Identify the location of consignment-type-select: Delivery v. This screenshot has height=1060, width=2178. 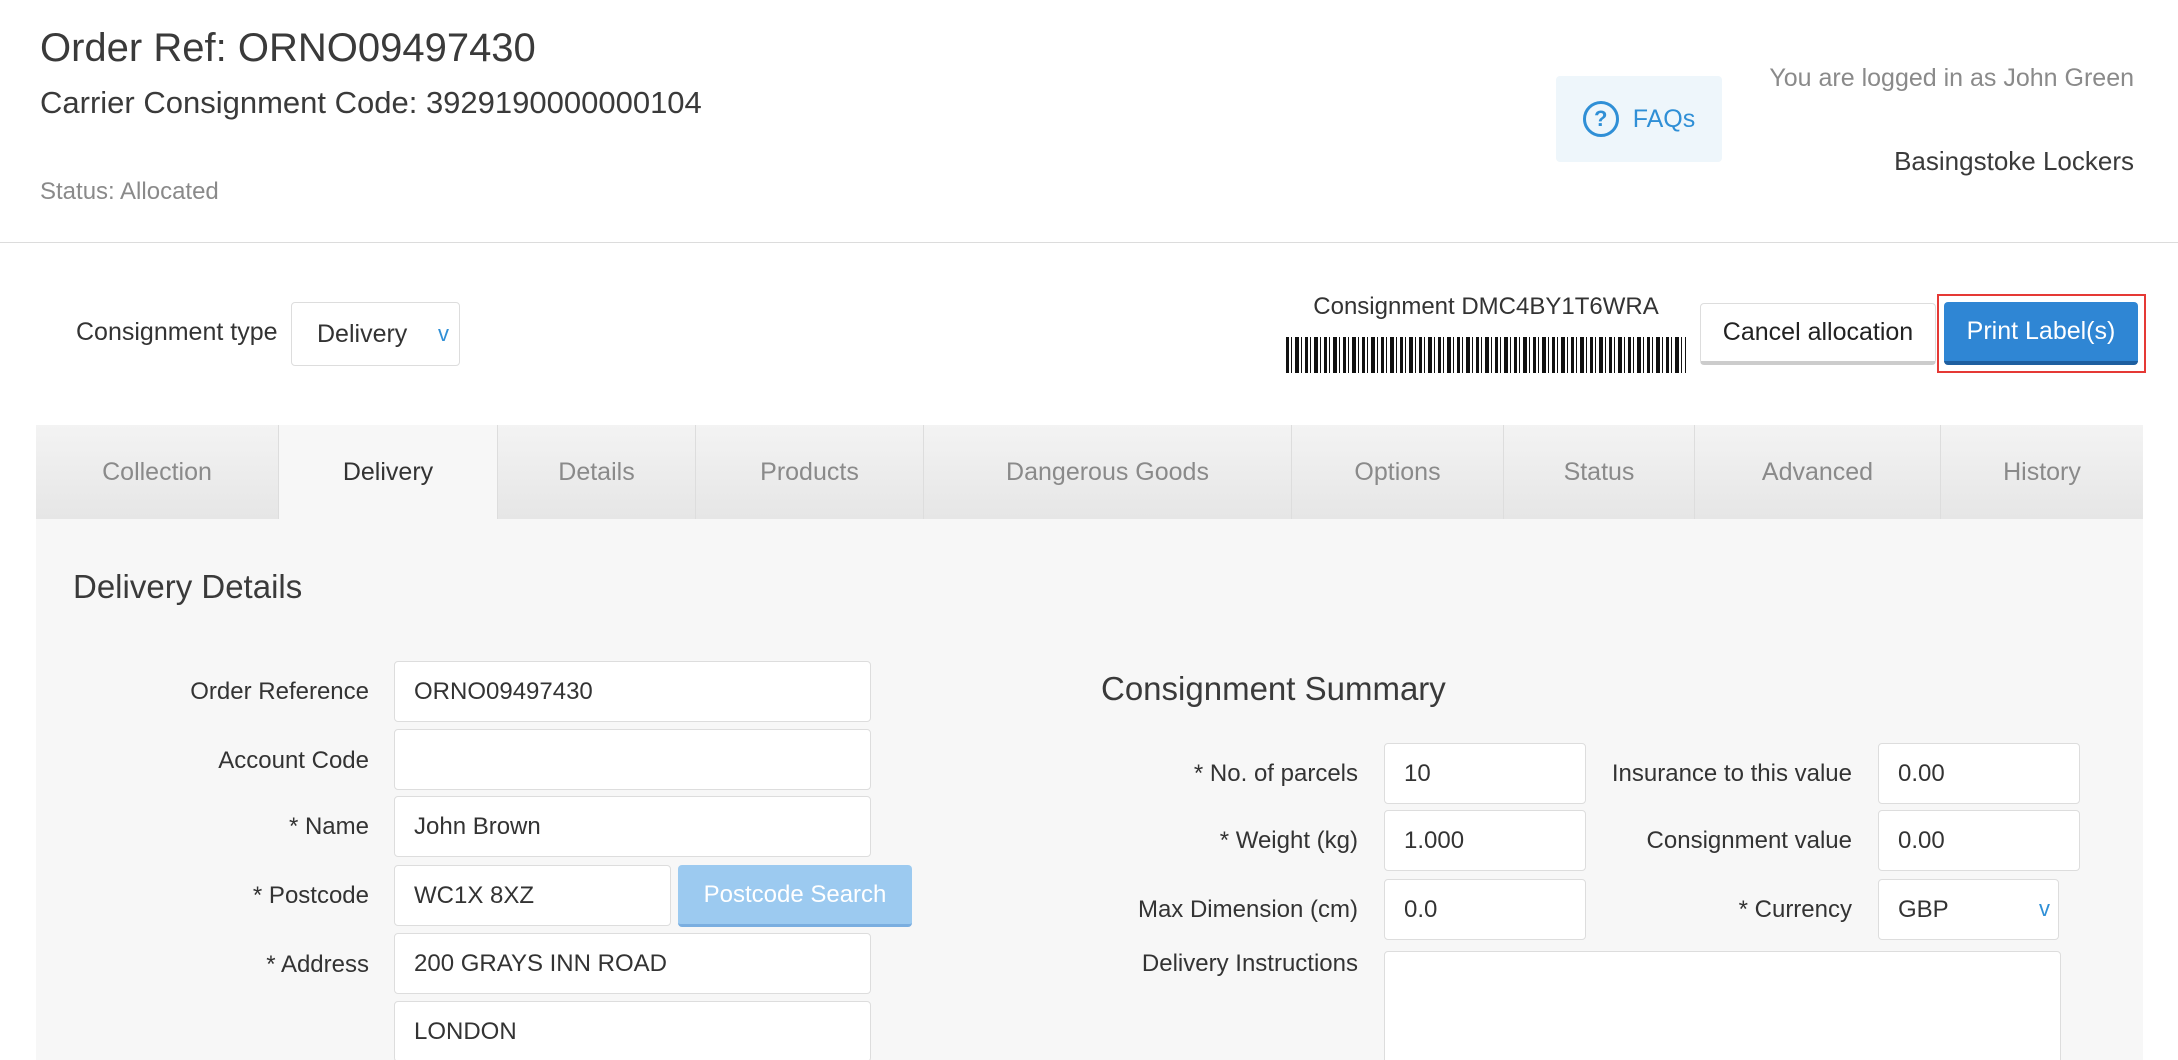
(375, 334).